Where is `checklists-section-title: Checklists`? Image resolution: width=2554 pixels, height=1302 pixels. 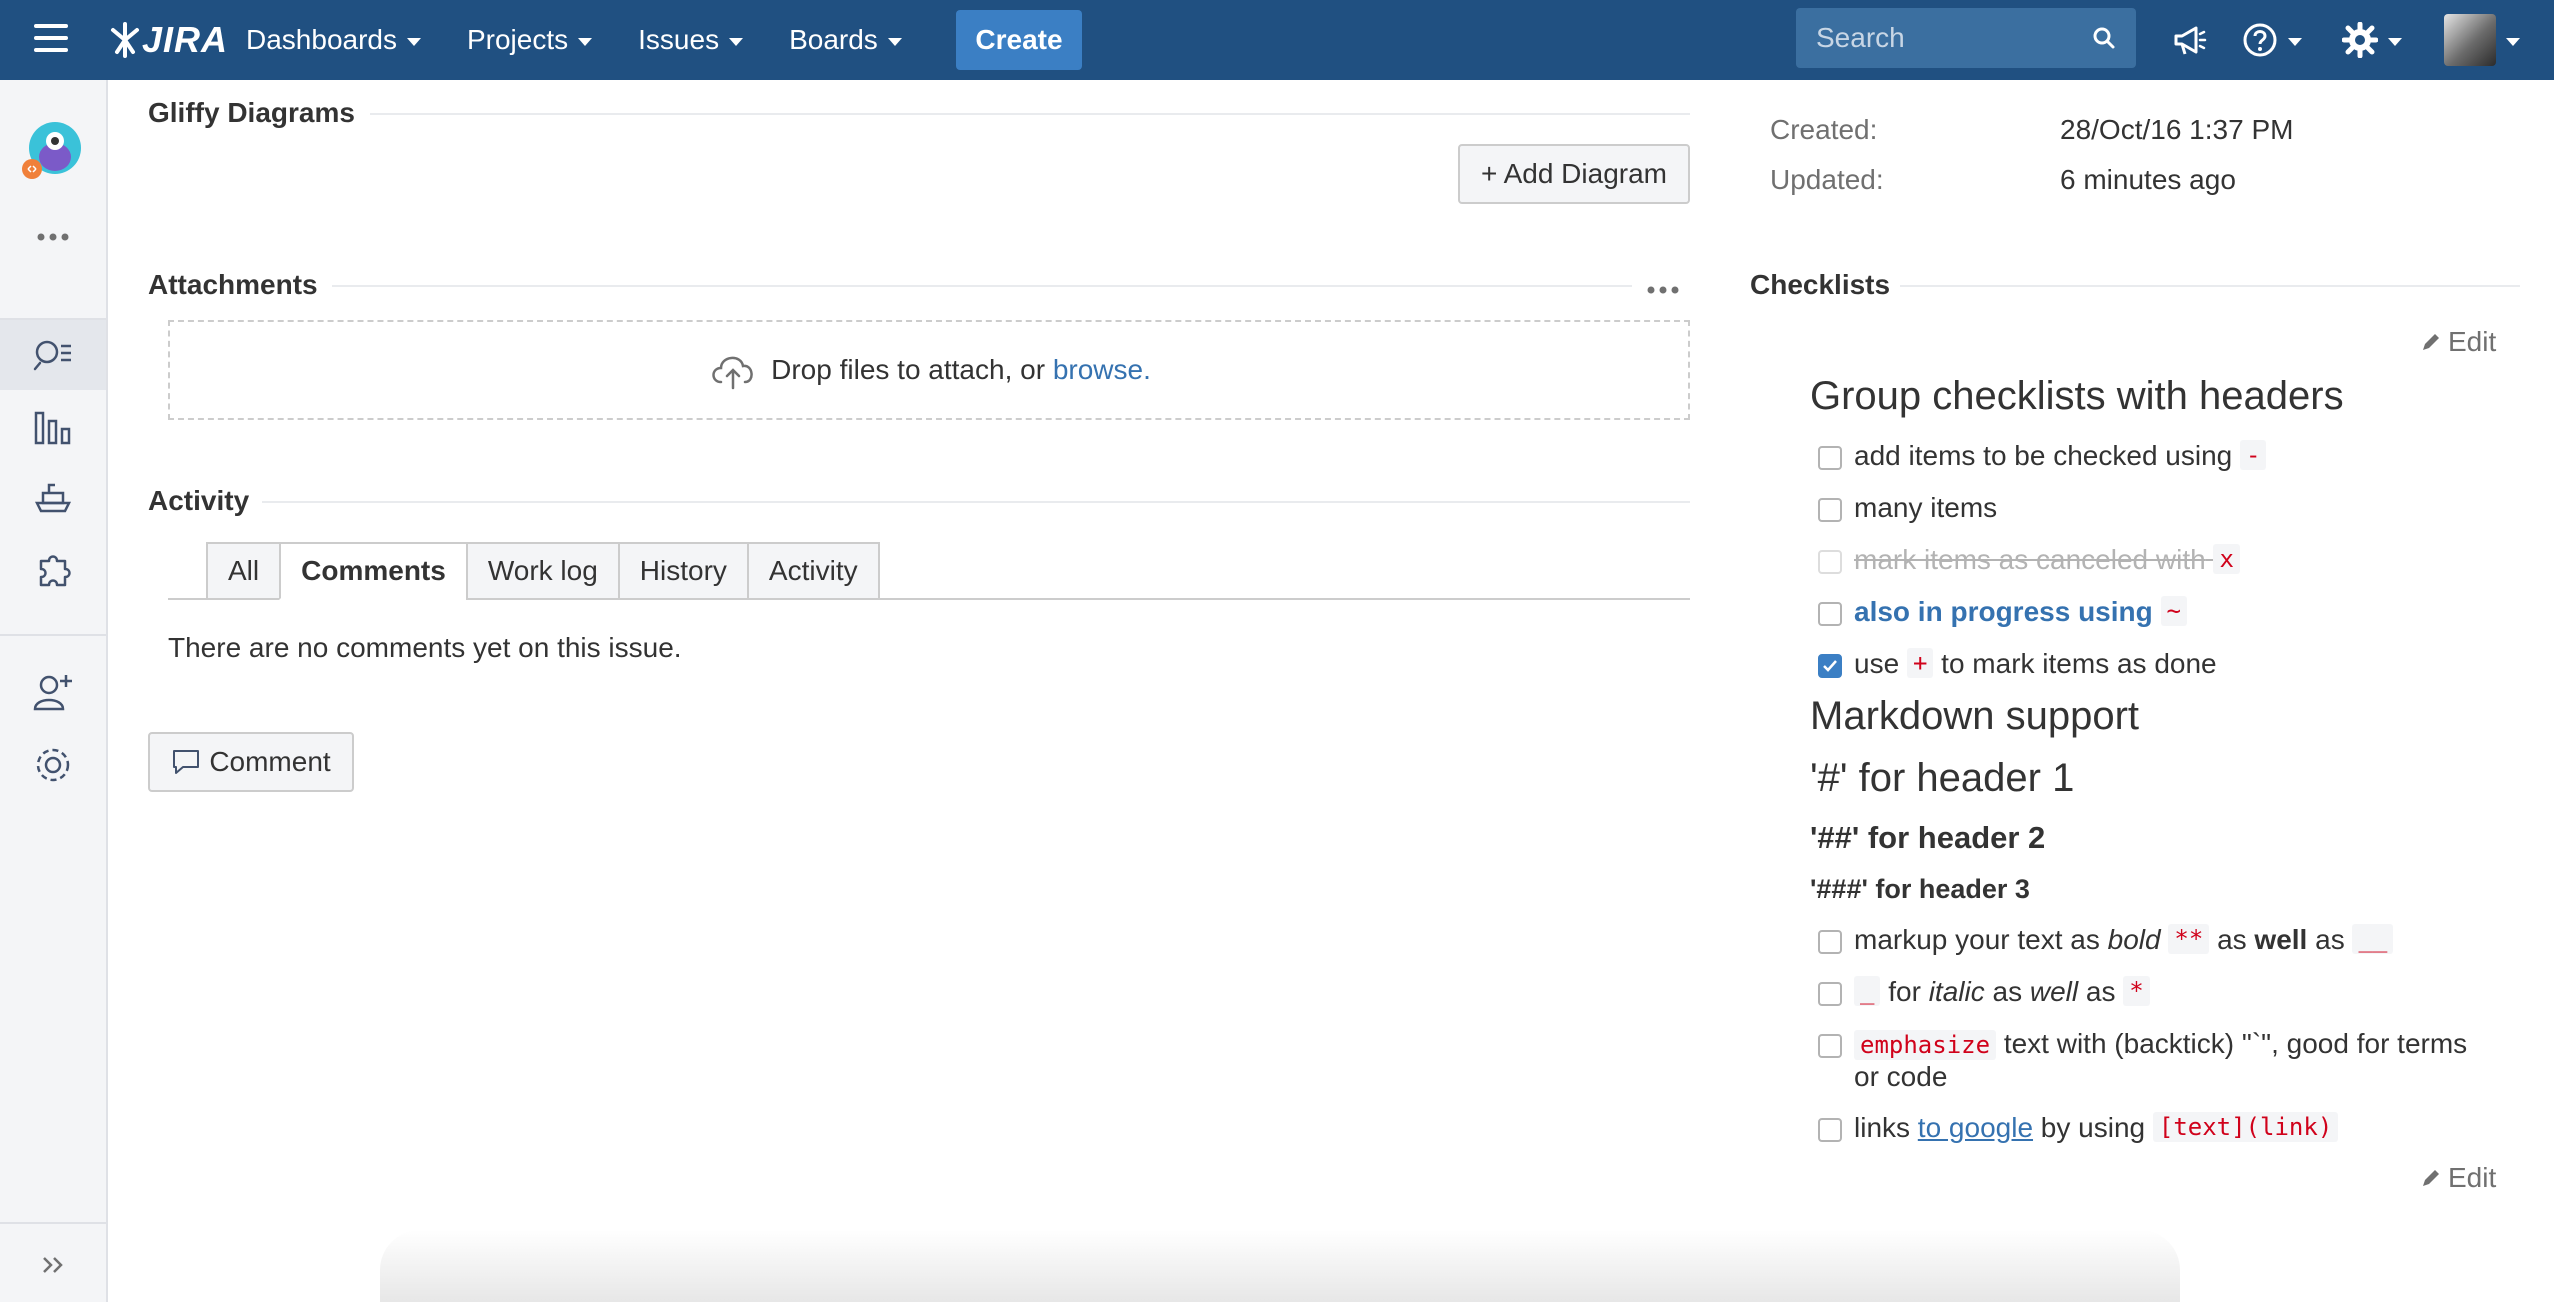
checklists-section-title: Checklists is located at coordinates (1820, 284).